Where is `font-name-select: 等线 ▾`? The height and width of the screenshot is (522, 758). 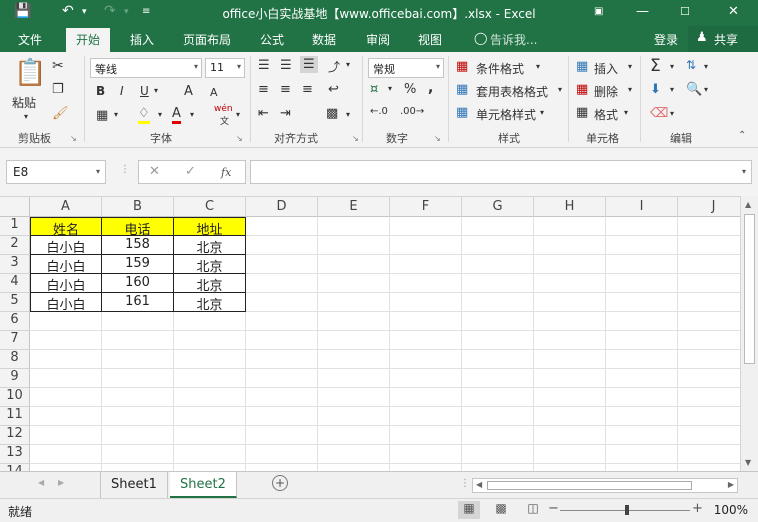 font-name-select: 等线 ▾ is located at coordinates (146, 68).